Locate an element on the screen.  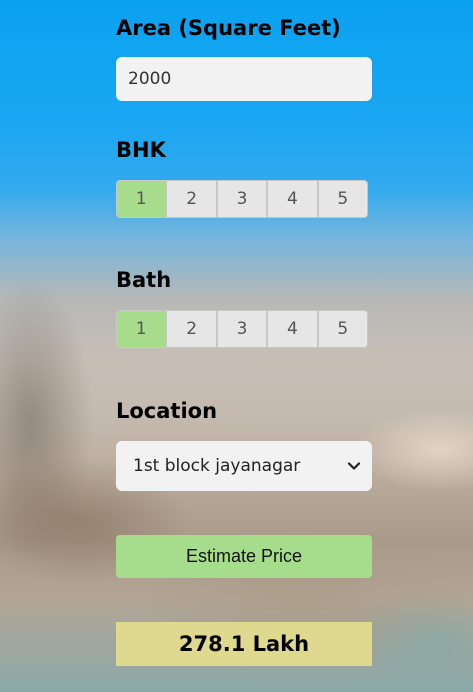
estimate-price-button: Estimate Price is located at coordinates (244, 556).